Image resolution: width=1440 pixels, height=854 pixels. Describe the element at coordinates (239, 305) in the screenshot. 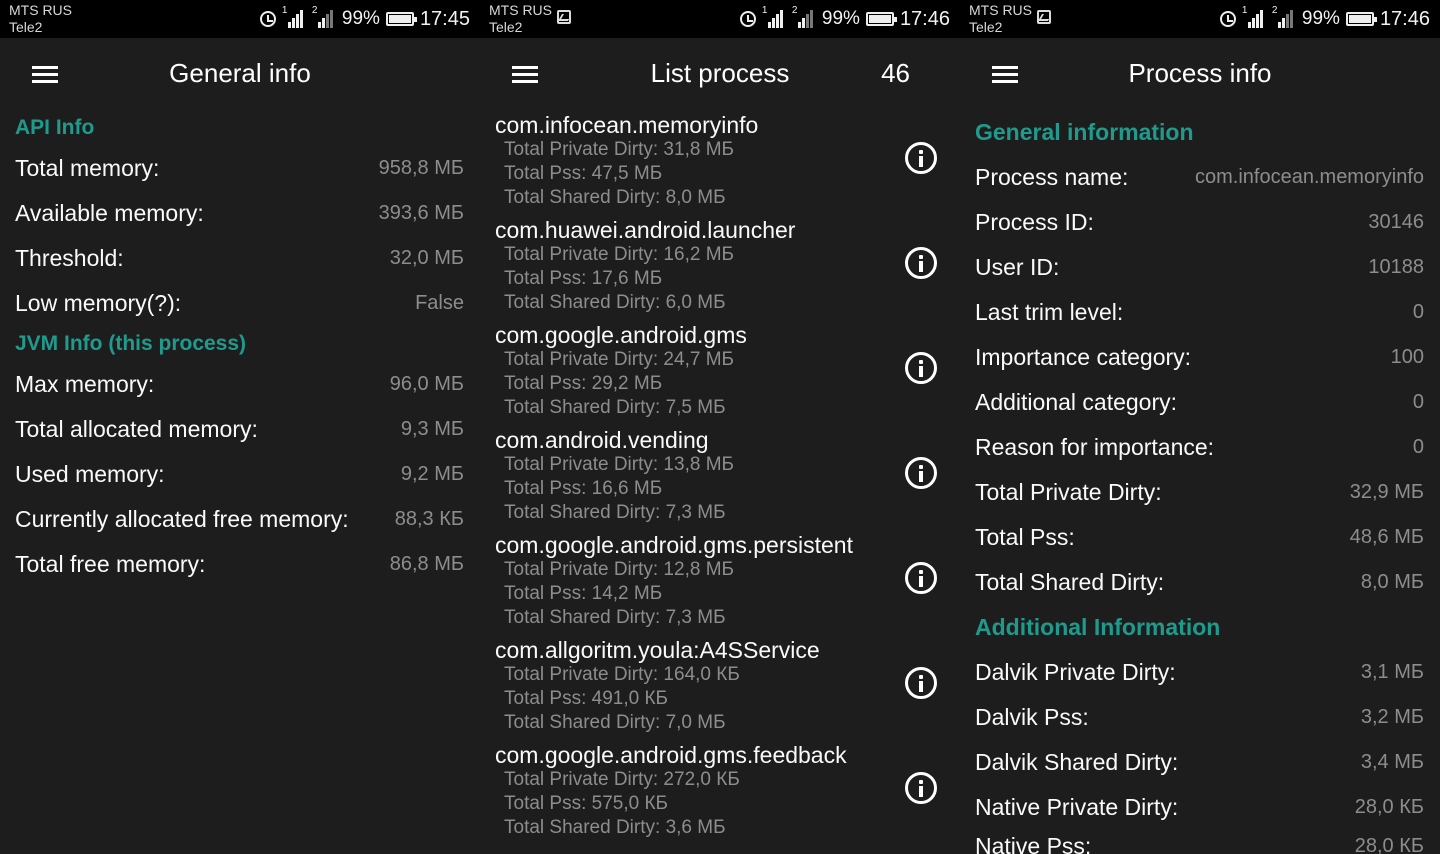

I see `info-row: Low memory(?): False` at that location.